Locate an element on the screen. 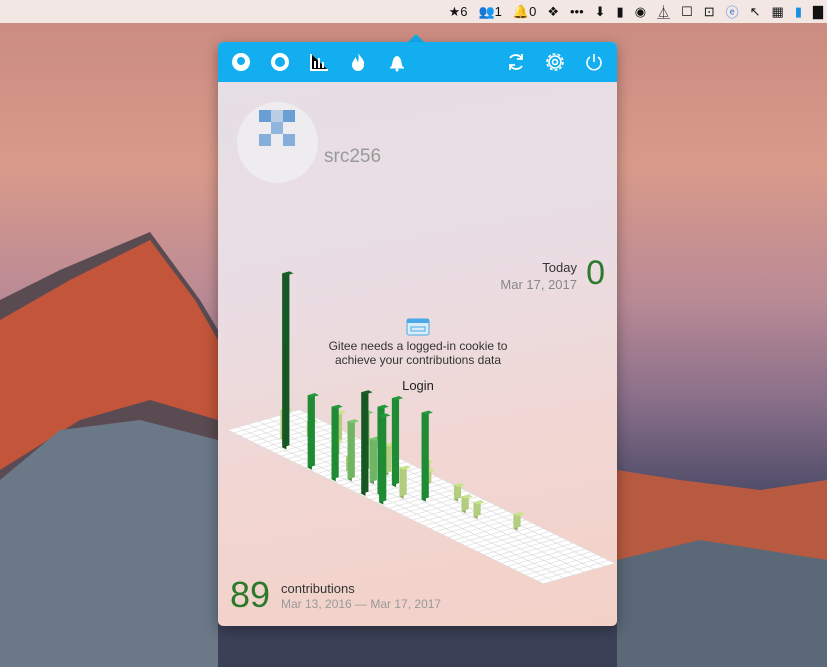  followers-status: 👥1 is located at coordinates (489, 12).